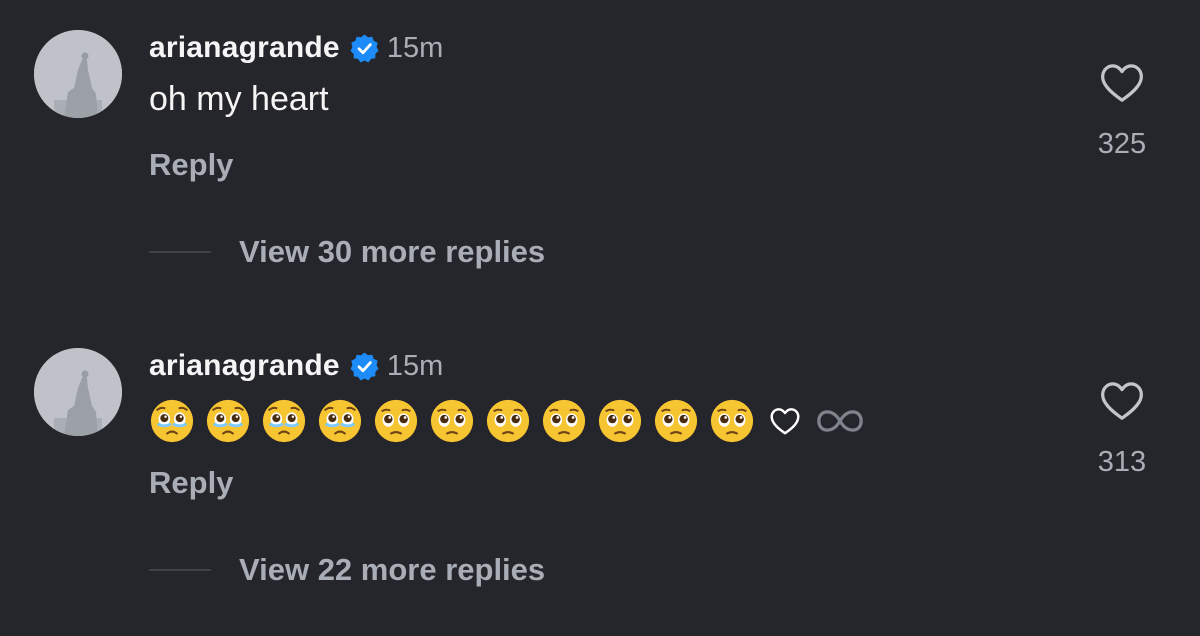 The width and height of the screenshot is (1200, 636). I want to click on like-count: 325, so click(1122, 144).